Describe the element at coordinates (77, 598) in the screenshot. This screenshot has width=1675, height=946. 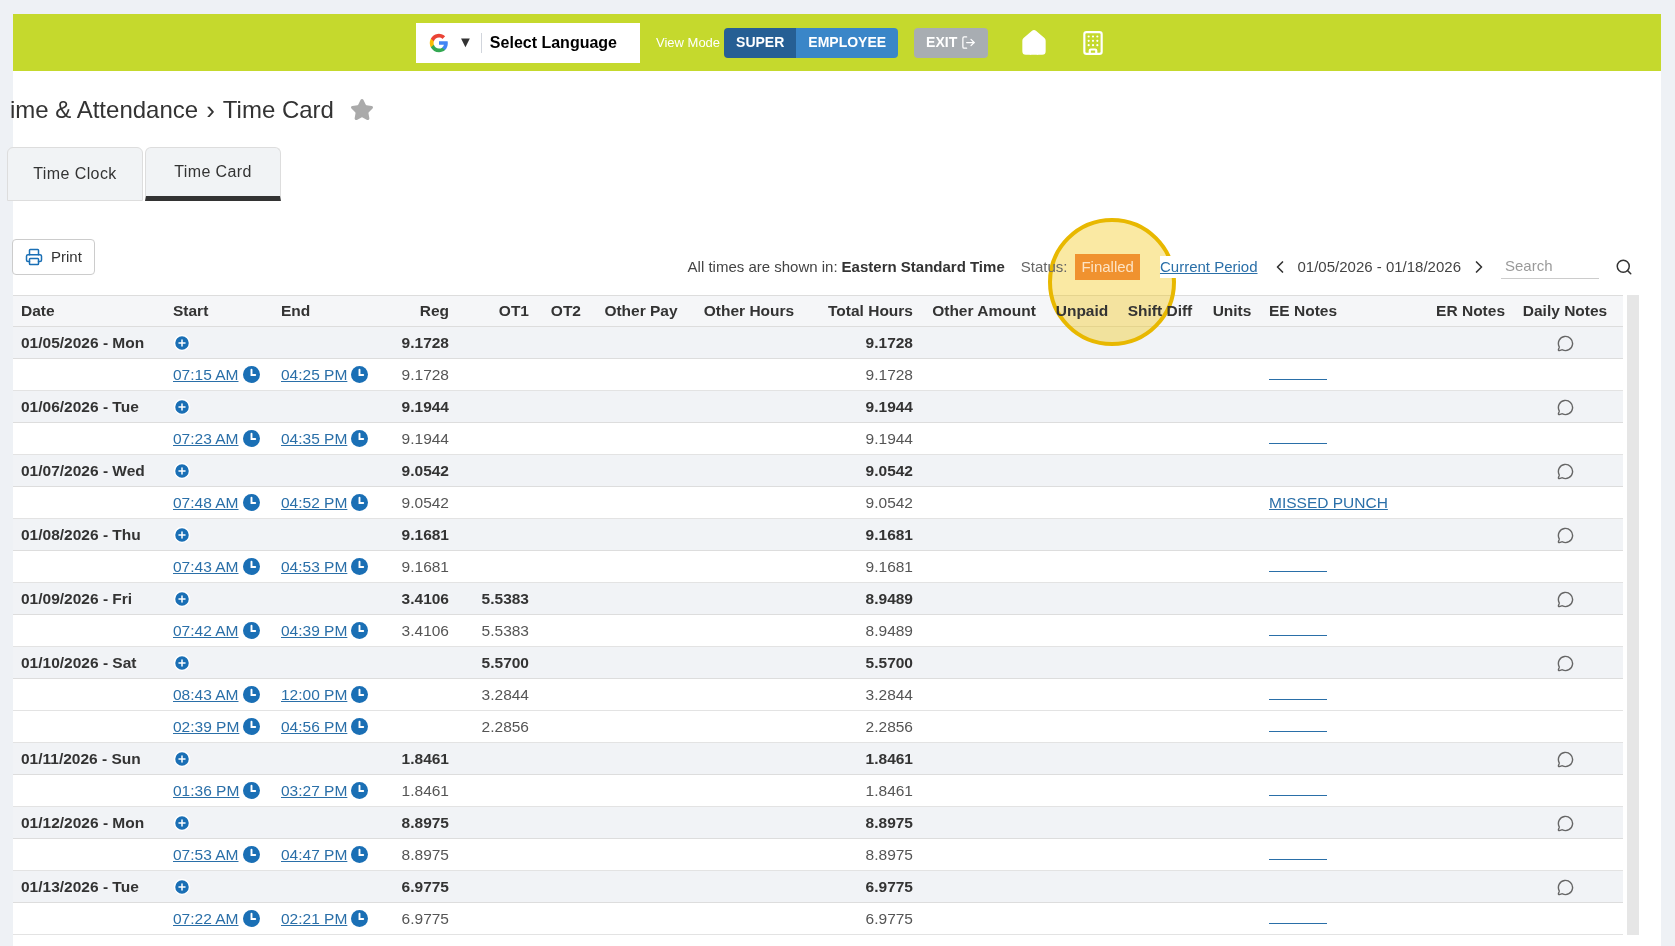
I see `day-date: 01/09/2026 - Fri` at that location.